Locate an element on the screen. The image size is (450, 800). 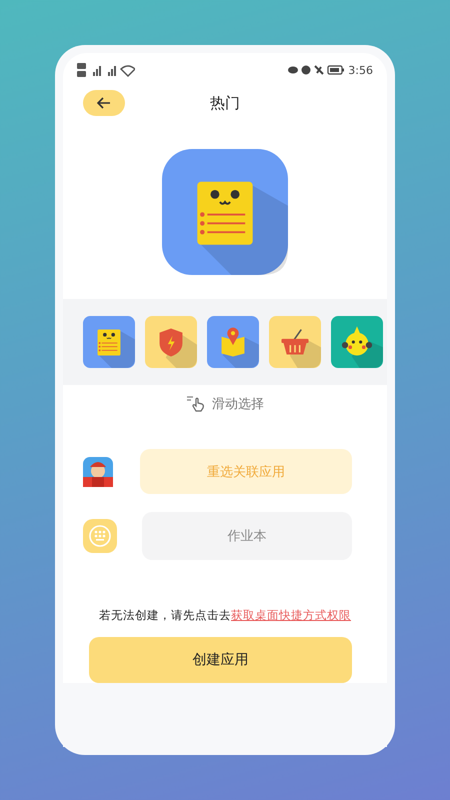
shield-icon is located at coordinates (171, 342).